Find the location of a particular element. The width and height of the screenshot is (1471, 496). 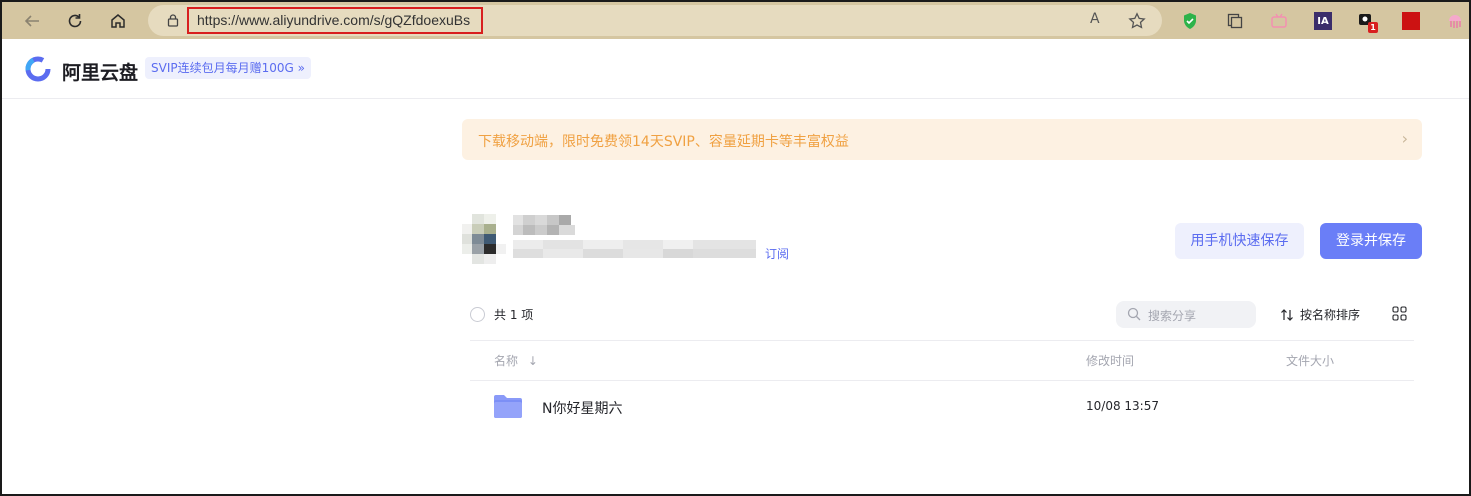

folder-icon is located at coordinates (508, 406).